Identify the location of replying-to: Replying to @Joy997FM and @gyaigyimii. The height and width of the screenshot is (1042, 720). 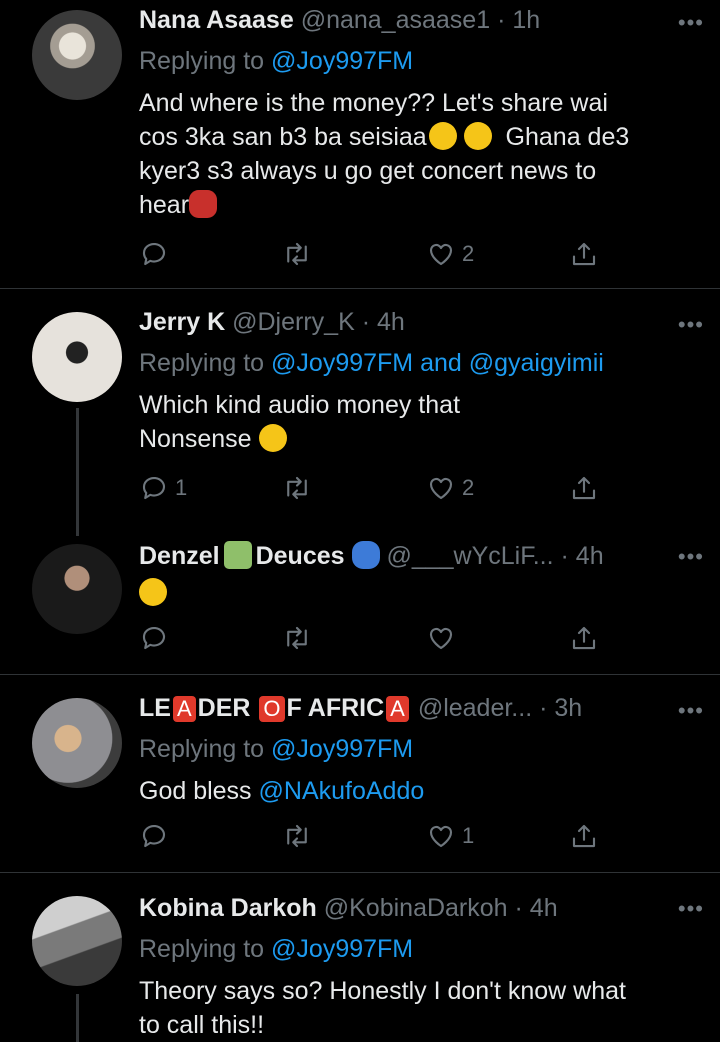
(399, 363).